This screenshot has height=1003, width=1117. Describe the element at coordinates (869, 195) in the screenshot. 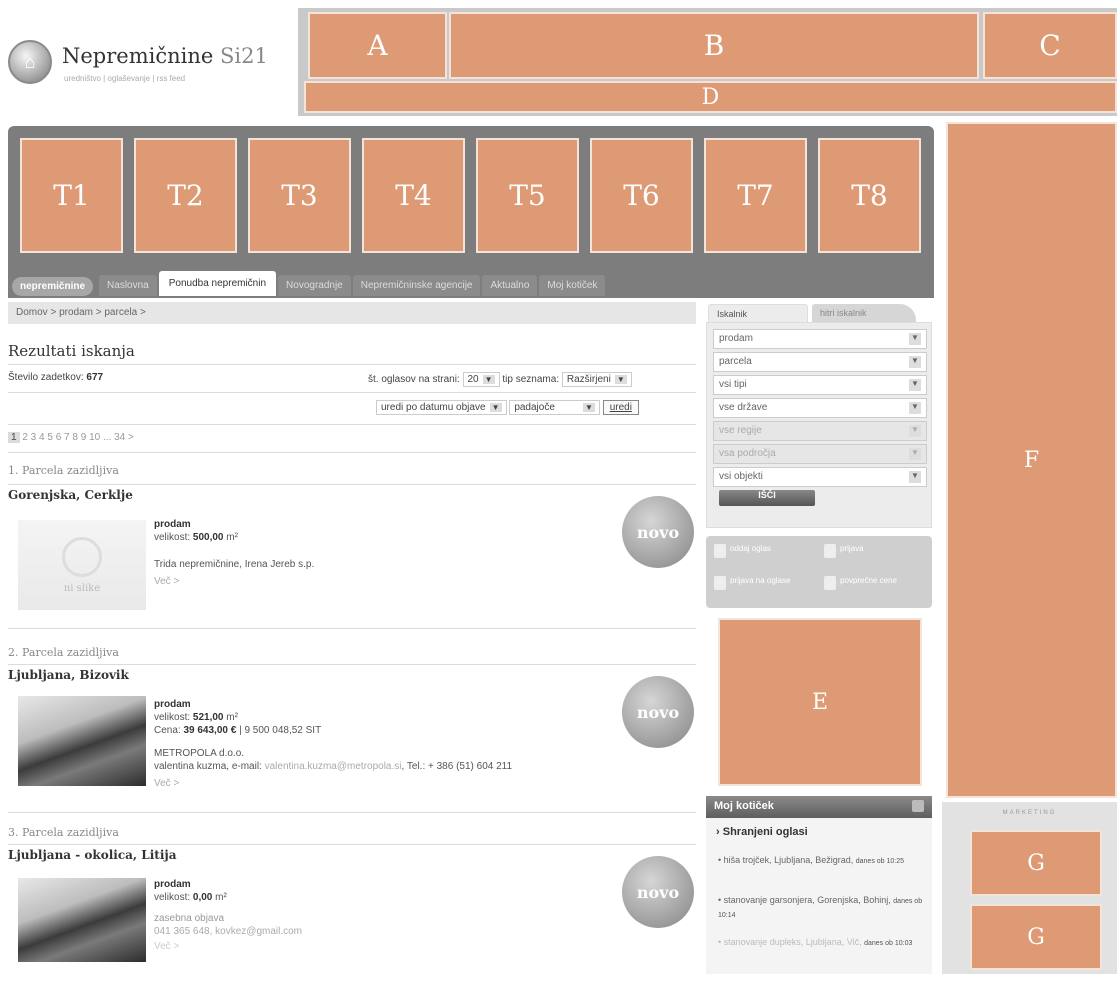

I see `tile-t8: T8` at that location.